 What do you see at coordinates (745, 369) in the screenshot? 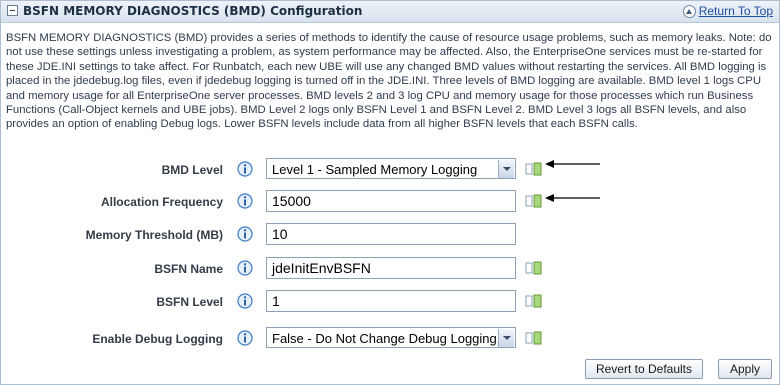
I see `apply-button: Apply` at bounding box center [745, 369].